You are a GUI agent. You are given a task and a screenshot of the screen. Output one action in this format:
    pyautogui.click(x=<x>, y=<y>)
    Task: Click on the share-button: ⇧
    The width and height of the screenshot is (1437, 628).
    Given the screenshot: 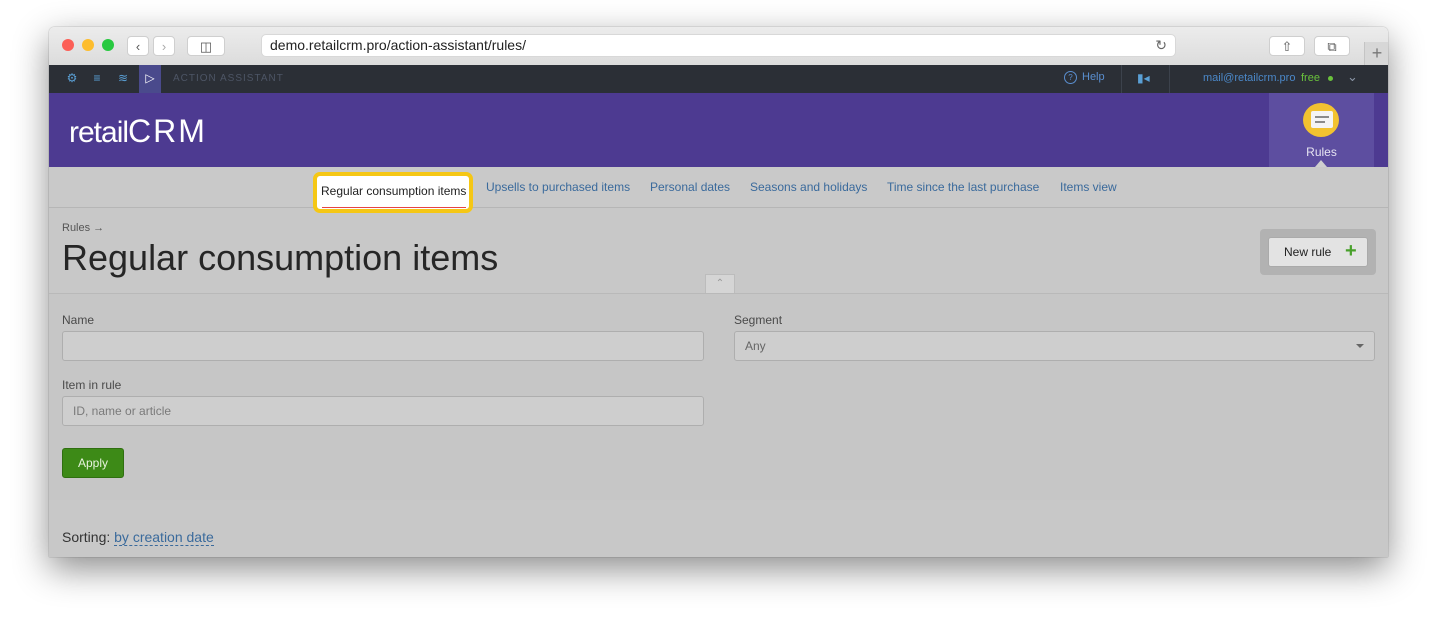 What is the action you would take?
    pyautogui.click(x=1287, y=46)
    